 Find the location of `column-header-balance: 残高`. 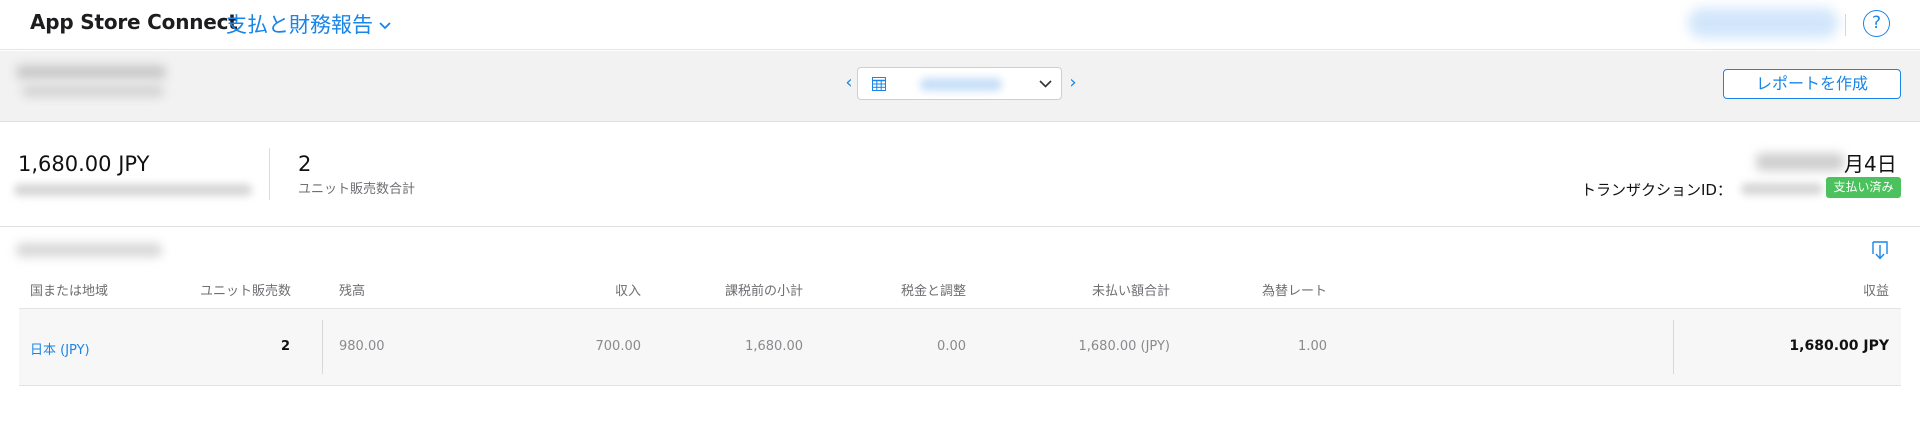

column-header-balance: 残高 is located at coordinates (352, 289).